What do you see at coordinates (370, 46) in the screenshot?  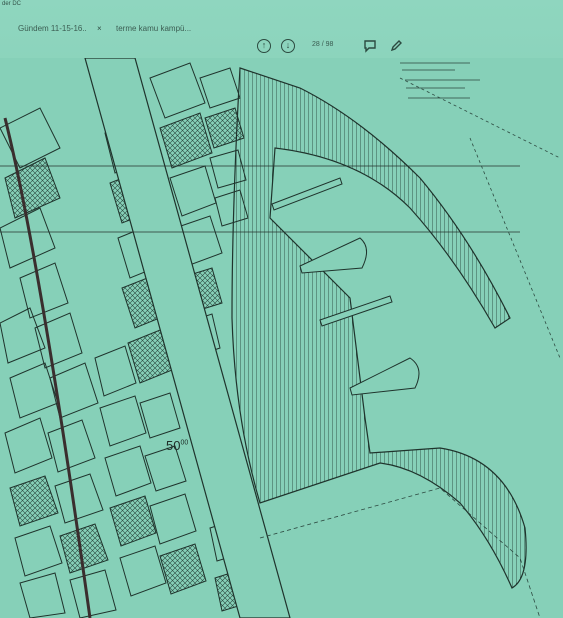 I see `comment-icon` at bounding box center [370, 46].